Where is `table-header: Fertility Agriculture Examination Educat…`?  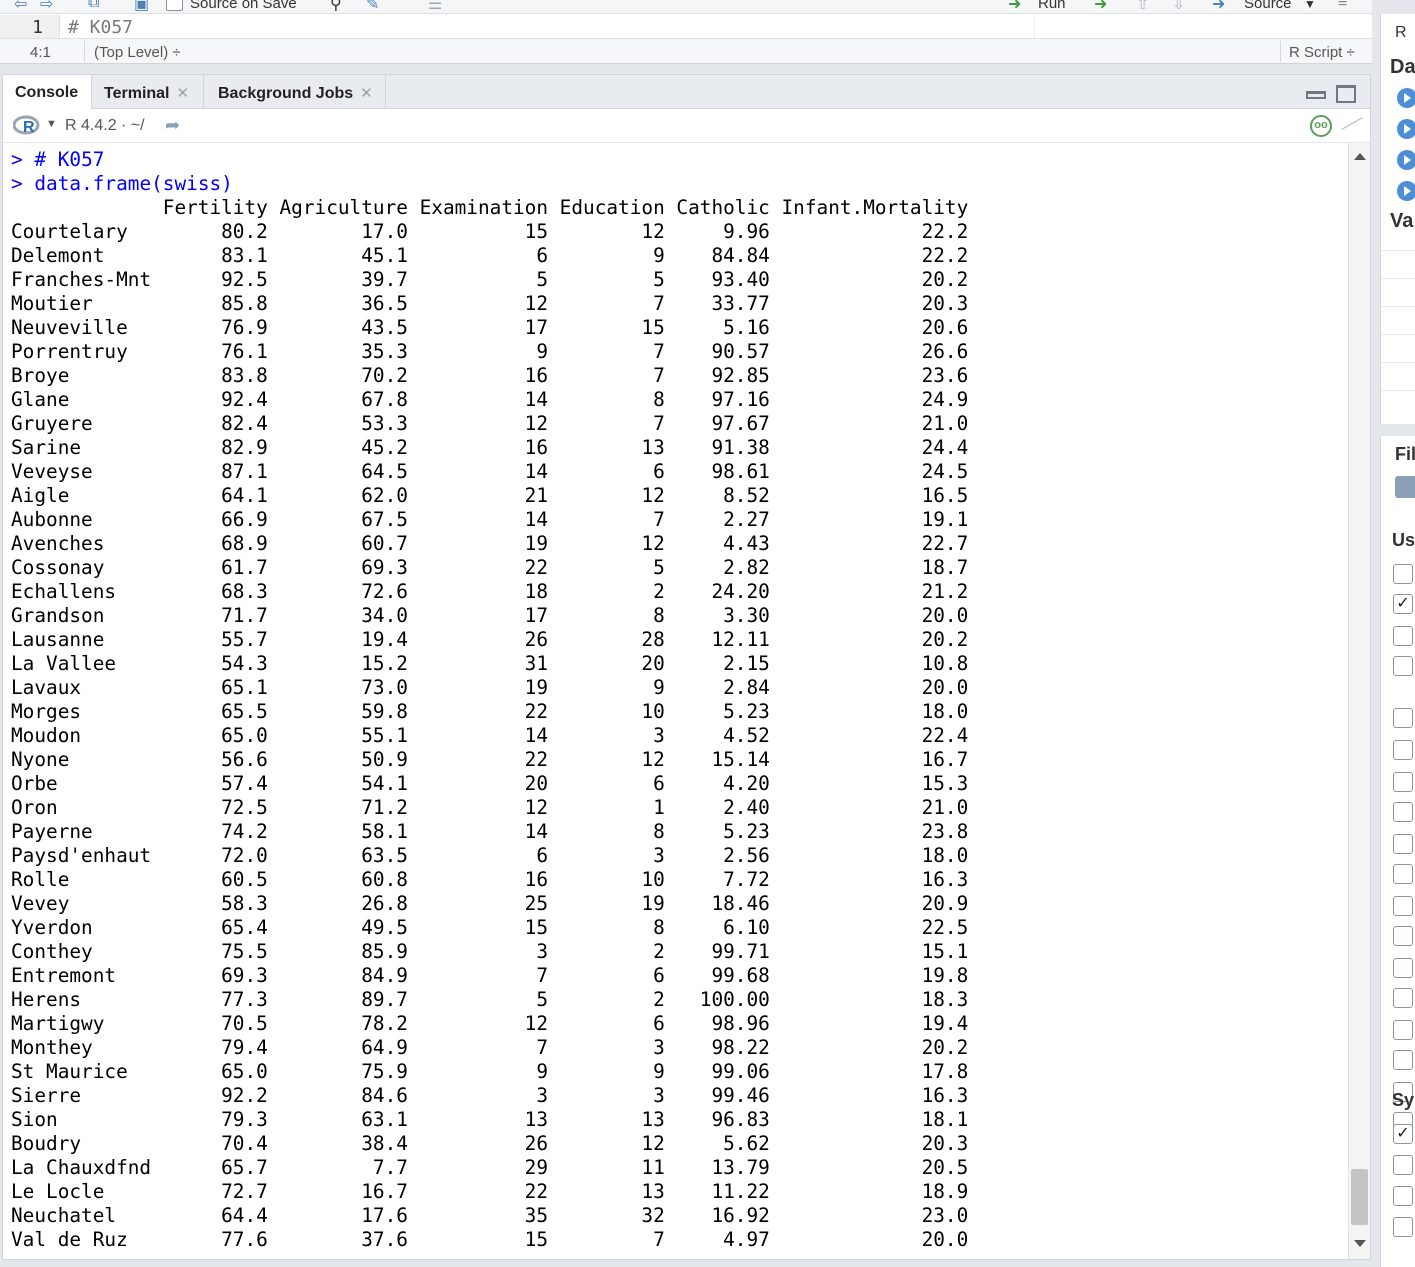
table-header: Fertility Agriculture Examination Educat… is located at coordinates (565, 207).